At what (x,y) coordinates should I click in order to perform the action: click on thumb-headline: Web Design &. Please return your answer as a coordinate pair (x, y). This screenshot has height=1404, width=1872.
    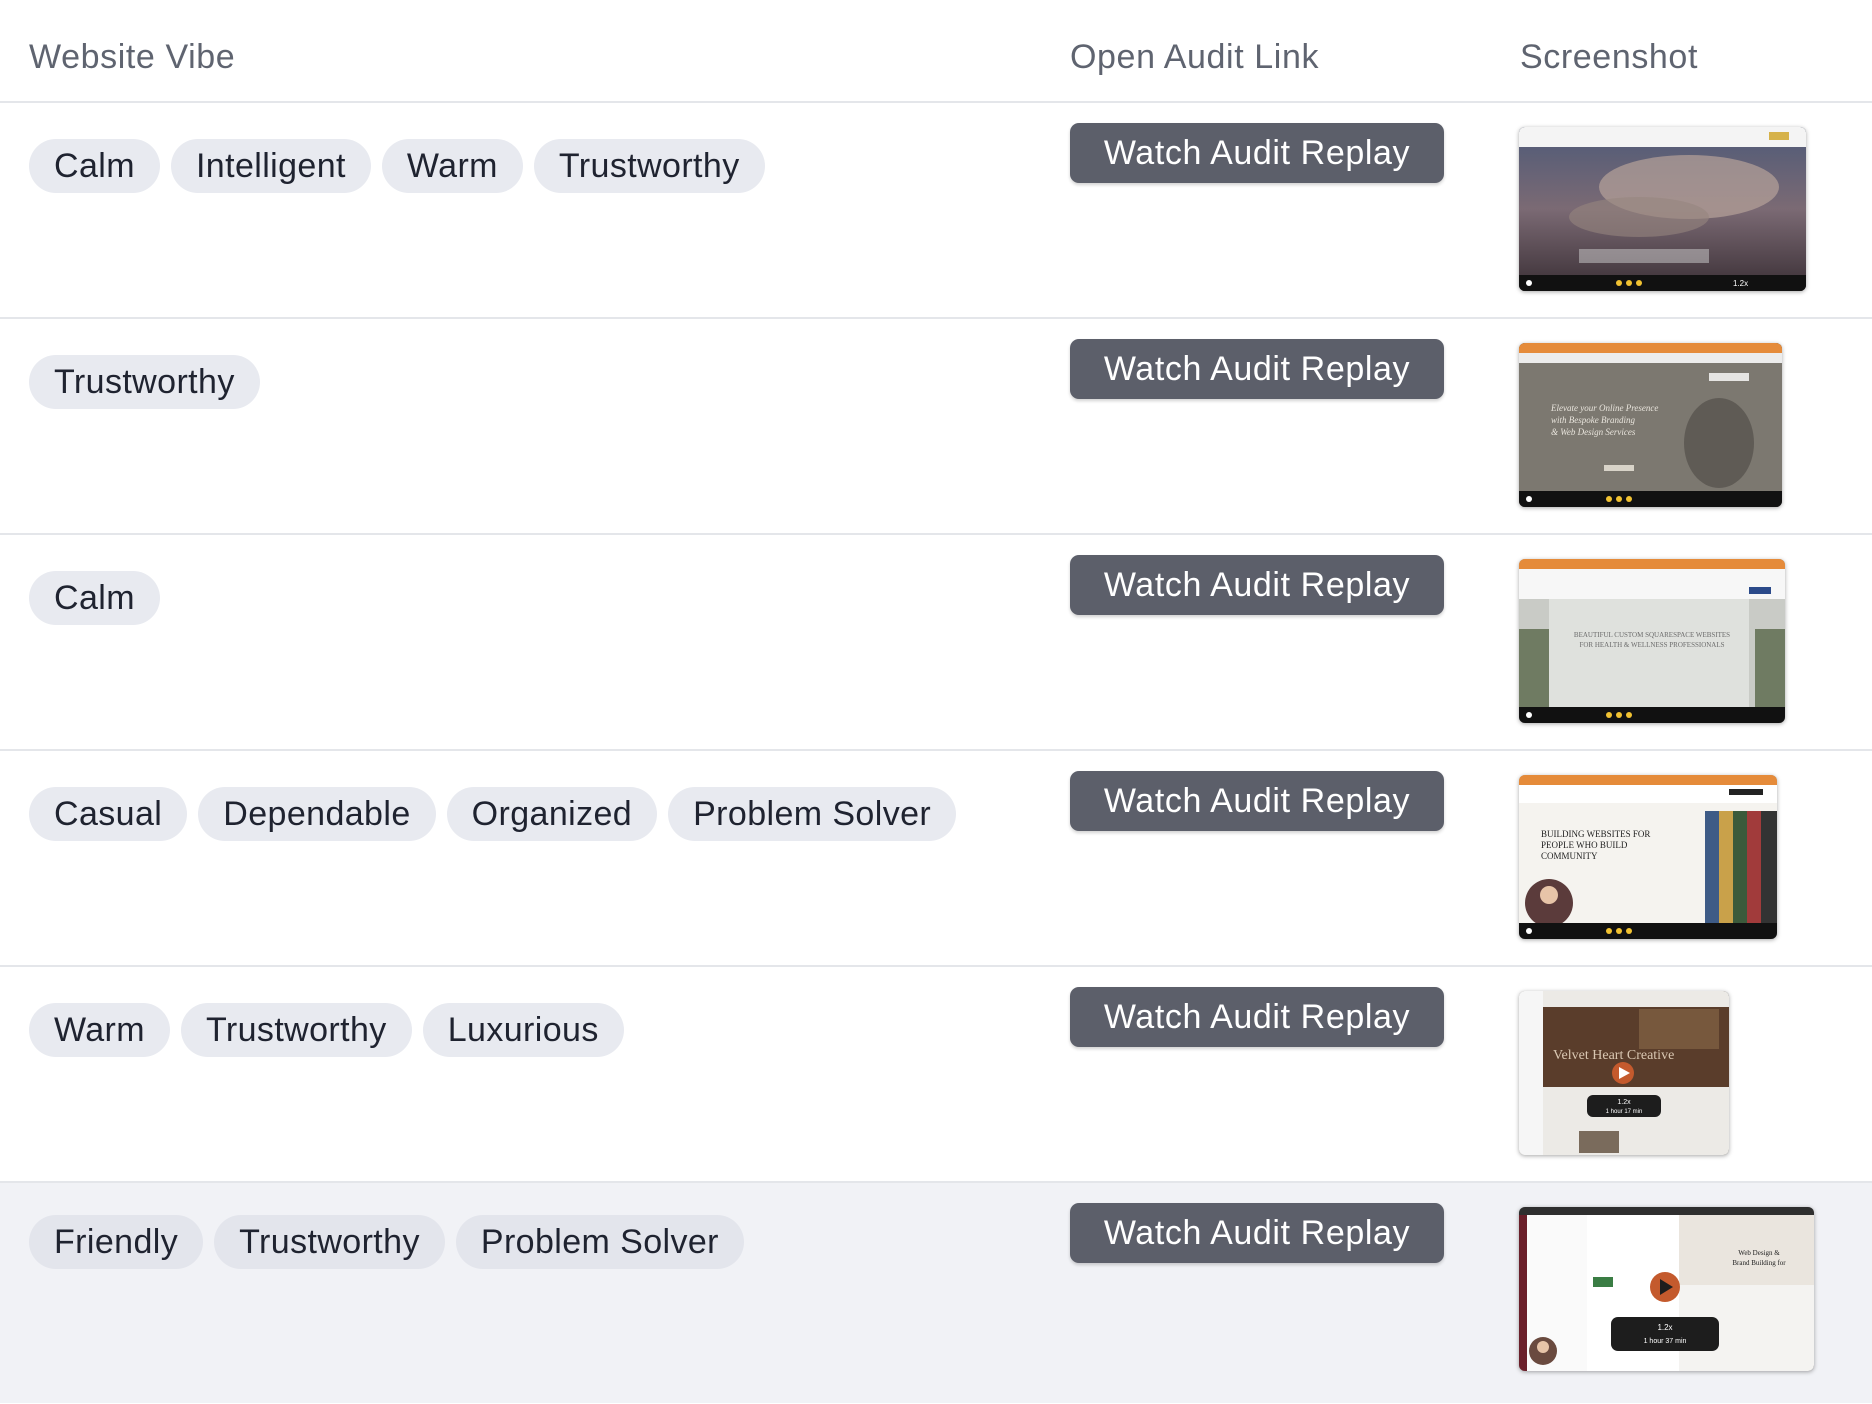
    Looking at the image, I should click on (1759, 1253).